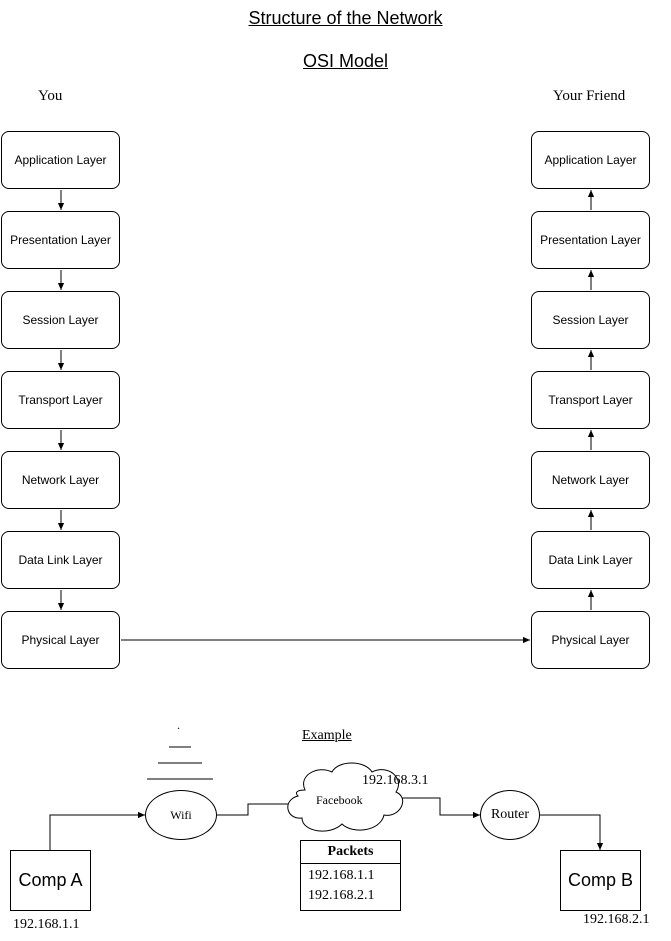 The width and height of the screenshot is (671, 941). What do you see at coordinates (60, 160) in the screenshot?
I see `left-layer-application: Application Layer` at bounding box center [60, 160].